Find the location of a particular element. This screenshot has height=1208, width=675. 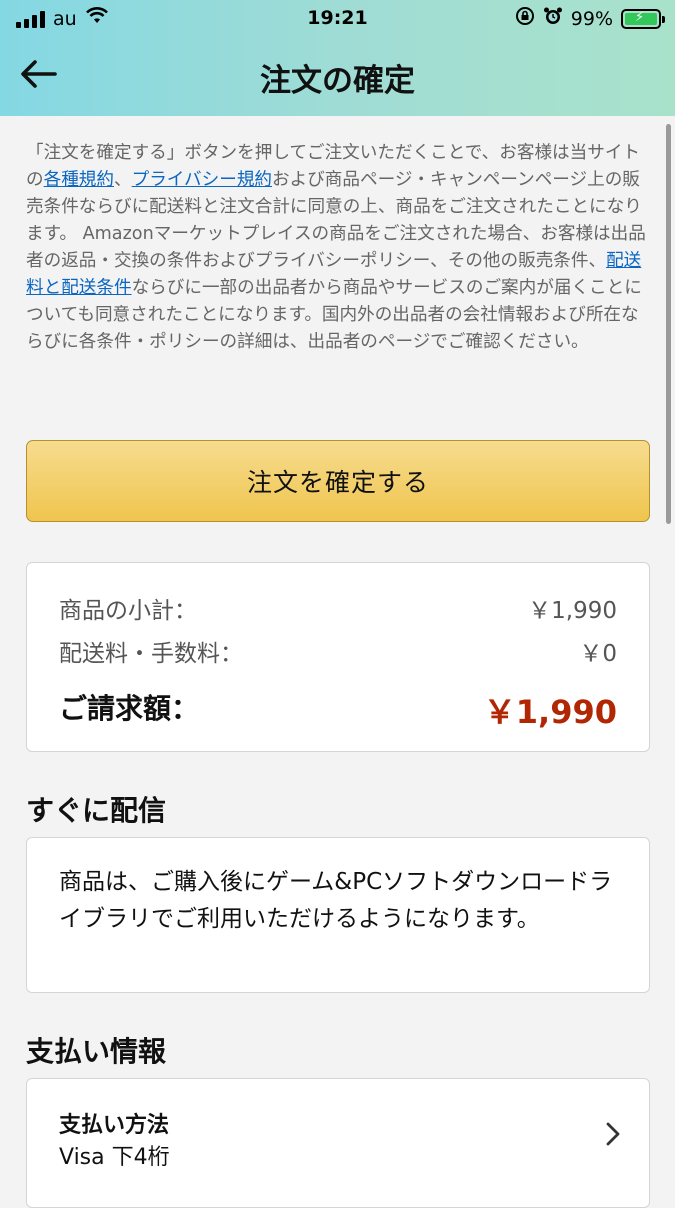

page-title: 注文の確定 is located at coordinates (337, 81).